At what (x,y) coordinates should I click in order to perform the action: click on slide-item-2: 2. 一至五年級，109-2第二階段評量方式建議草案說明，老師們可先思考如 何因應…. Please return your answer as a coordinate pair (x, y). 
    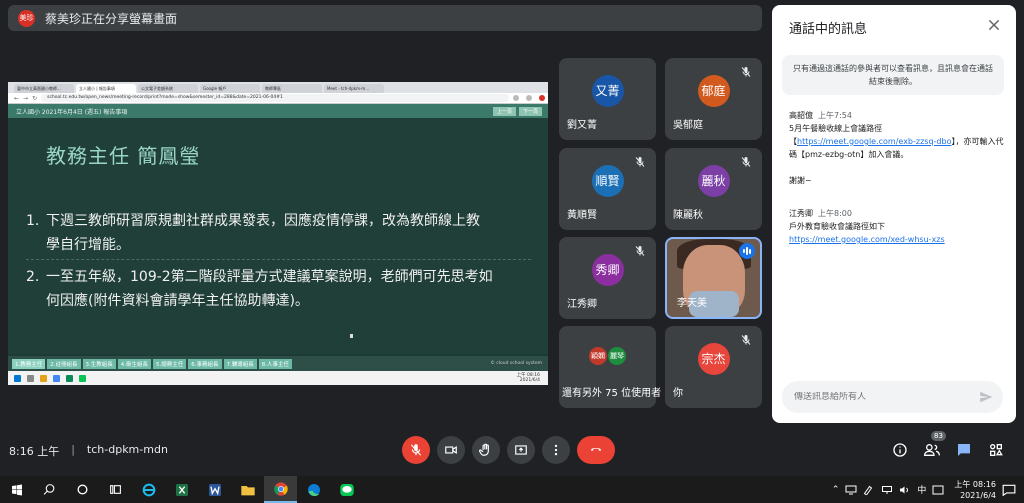
    Looking at the image, I should click on (276, 289).